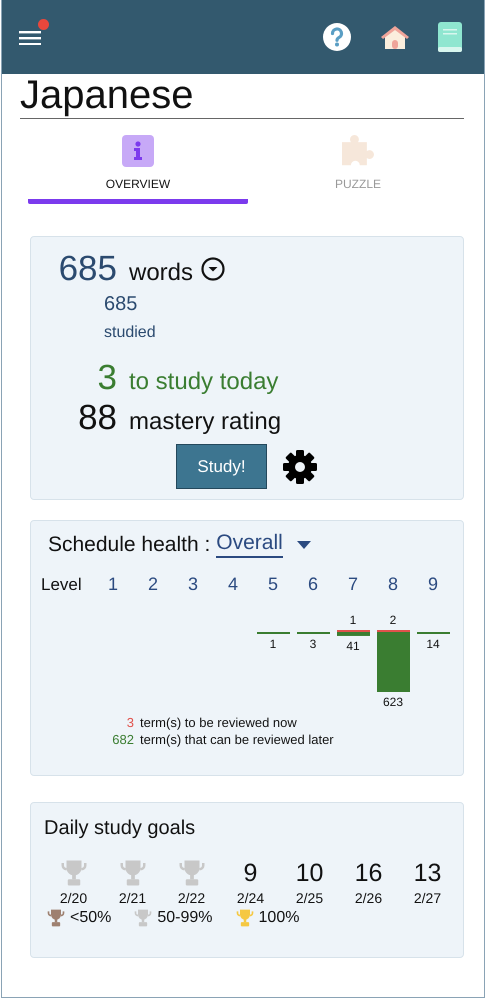 This screenshot has height=1000, width=488. Describe the element at coordinates (428, 898) in the screenshot. I see `day-date: 2/27` at that location.